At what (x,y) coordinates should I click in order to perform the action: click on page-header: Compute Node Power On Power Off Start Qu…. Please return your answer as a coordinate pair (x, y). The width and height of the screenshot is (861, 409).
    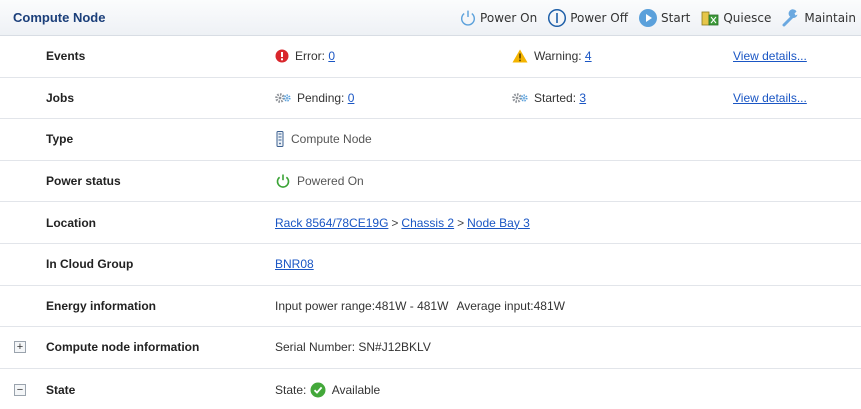
    Looking at the image, I should click on (430, 18).